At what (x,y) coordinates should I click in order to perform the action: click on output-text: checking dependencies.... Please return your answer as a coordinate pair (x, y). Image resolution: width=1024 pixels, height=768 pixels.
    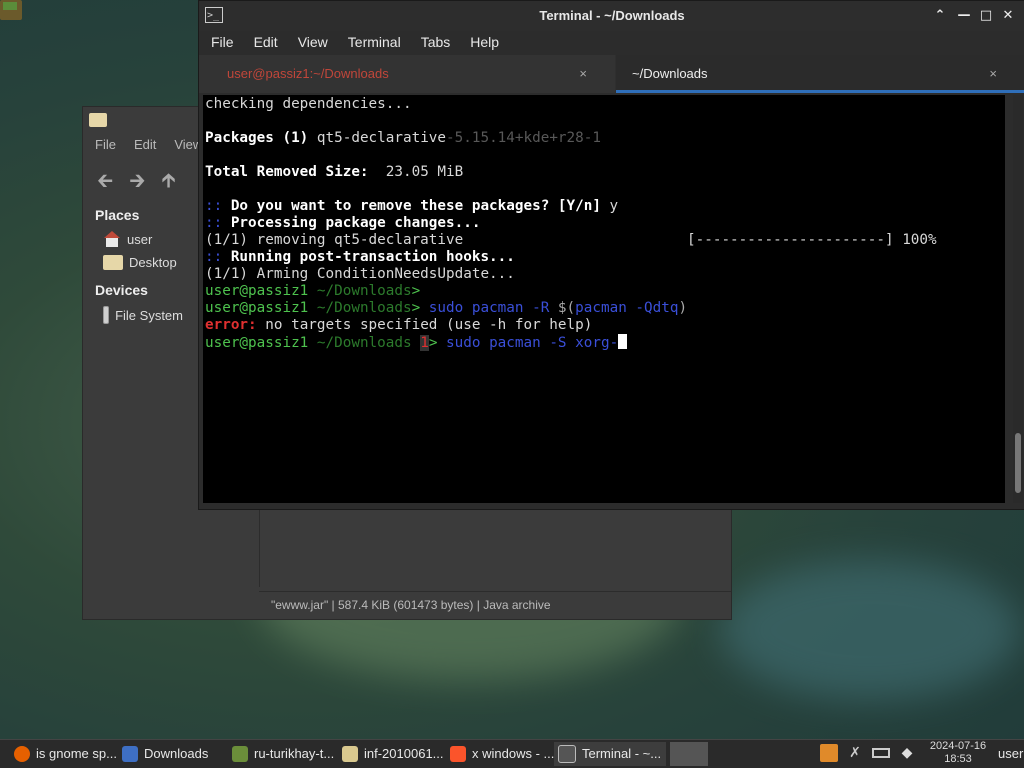
    Looking at the image, I should click on (308, 104).